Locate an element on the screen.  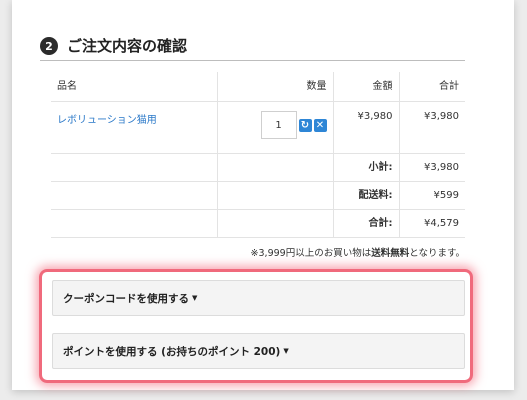
points-toggle-button: ポイントを使用する (お持ちのポイント 200) ▼ is located at coordinates (258, 351).